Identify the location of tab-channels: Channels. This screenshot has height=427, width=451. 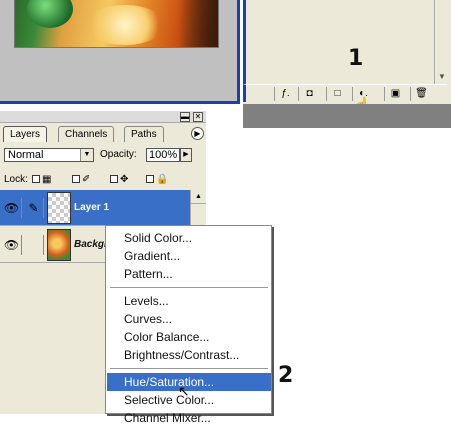
(86, 134).